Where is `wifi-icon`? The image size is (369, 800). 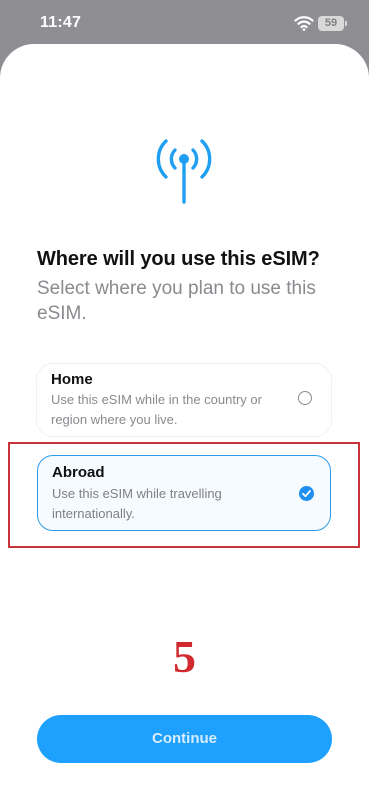
wifi-icon is located at coordinates (304, 23).